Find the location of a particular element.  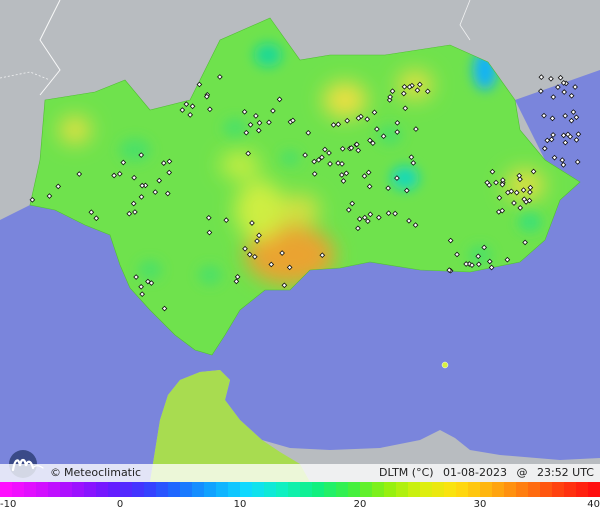

alboran-island is located at coordinates (445, 365).